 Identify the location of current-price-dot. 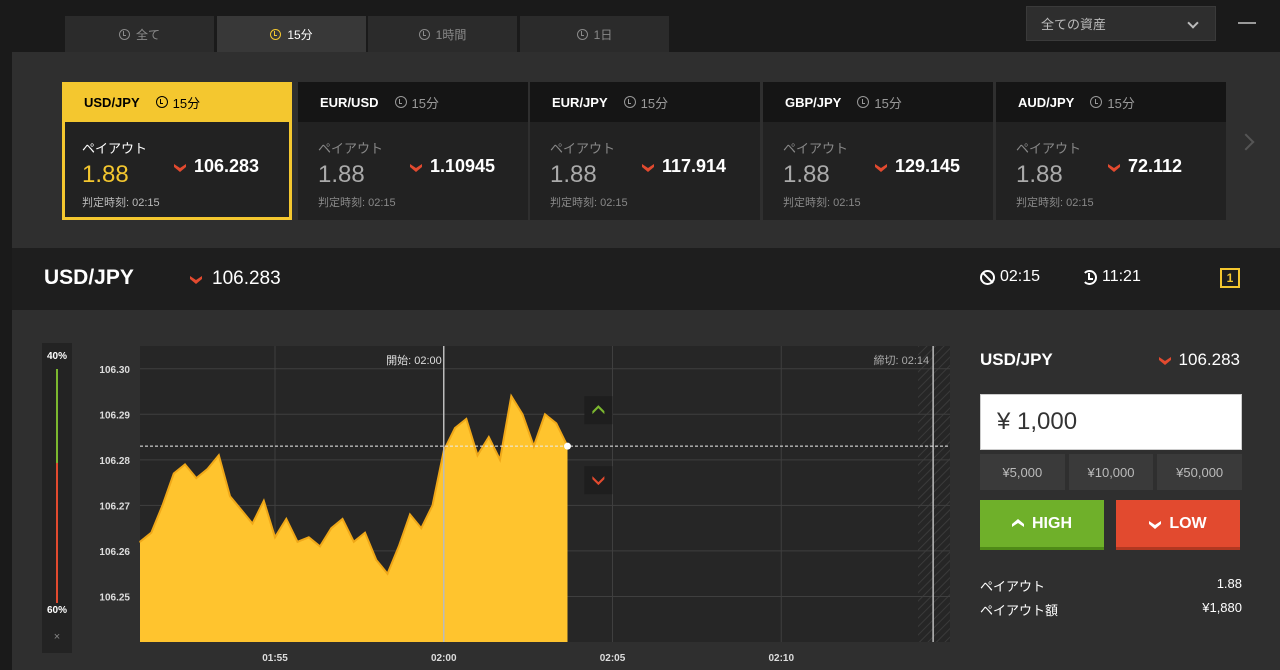
(567, 446).